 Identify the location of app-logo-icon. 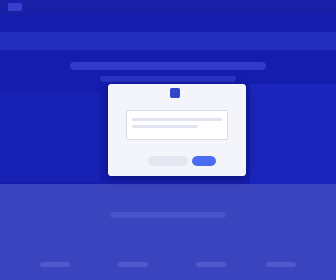
(175, 93).